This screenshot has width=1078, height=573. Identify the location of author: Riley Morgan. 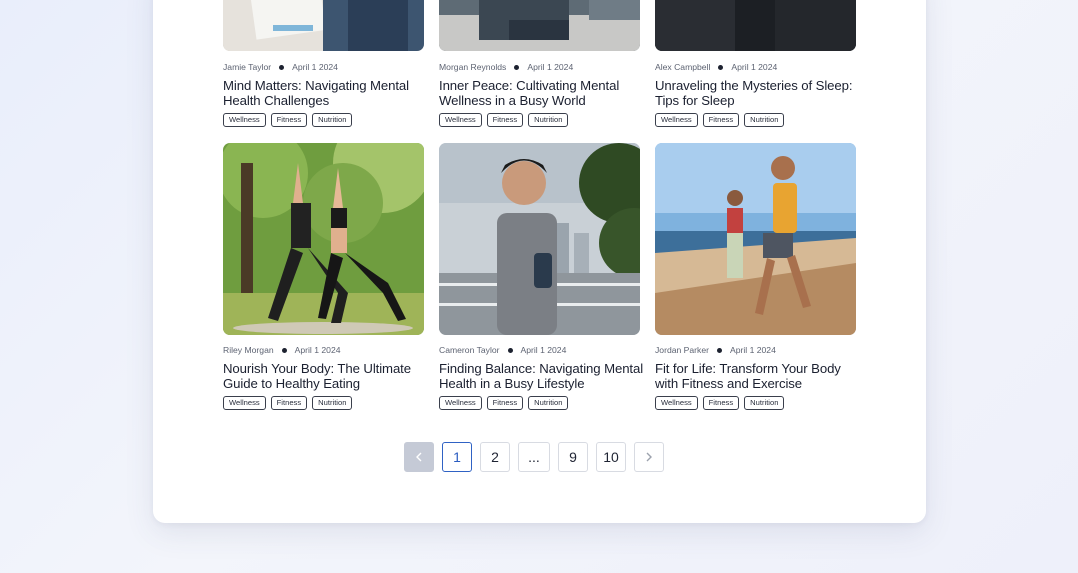
(248, 350).